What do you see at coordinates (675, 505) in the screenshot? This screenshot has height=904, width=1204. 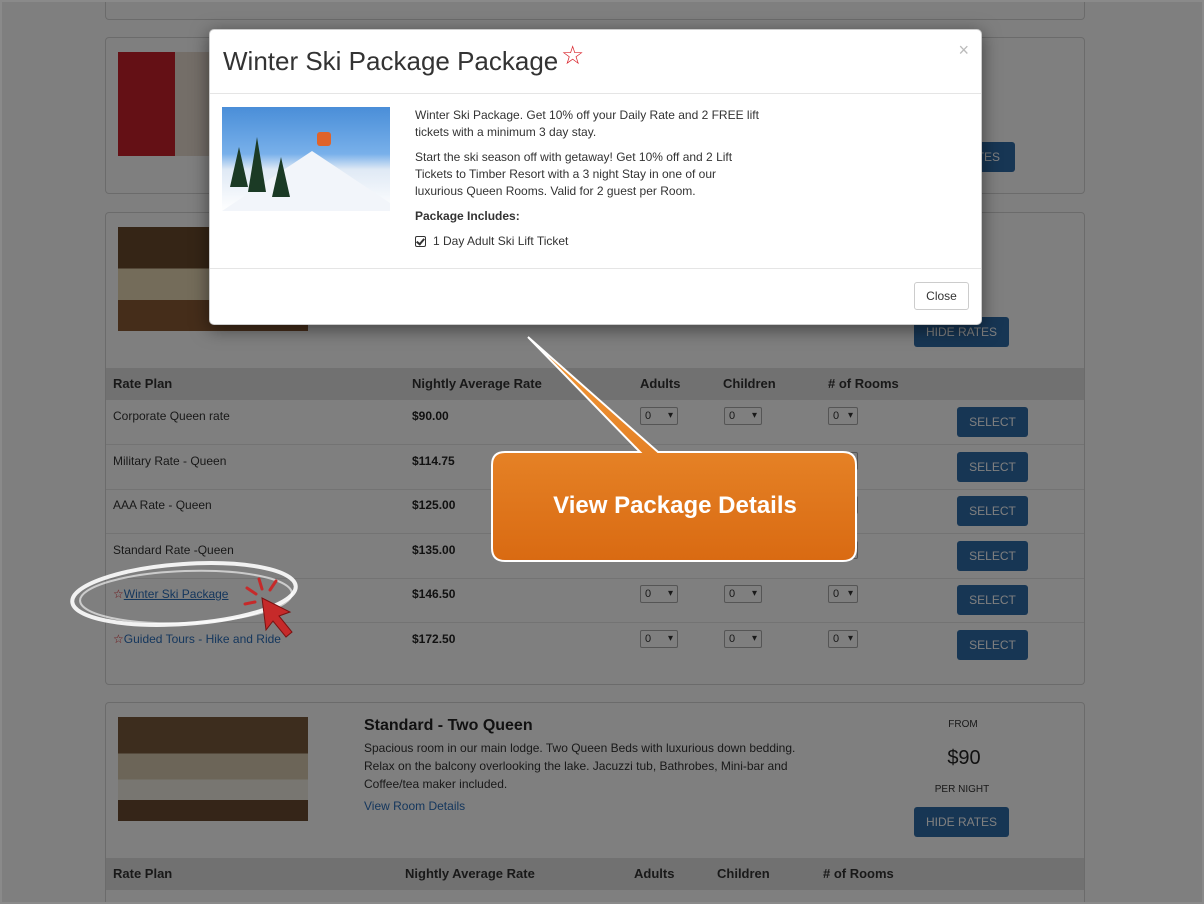 I see `callout-text: View Package Details` at bounding box center [675, 505].